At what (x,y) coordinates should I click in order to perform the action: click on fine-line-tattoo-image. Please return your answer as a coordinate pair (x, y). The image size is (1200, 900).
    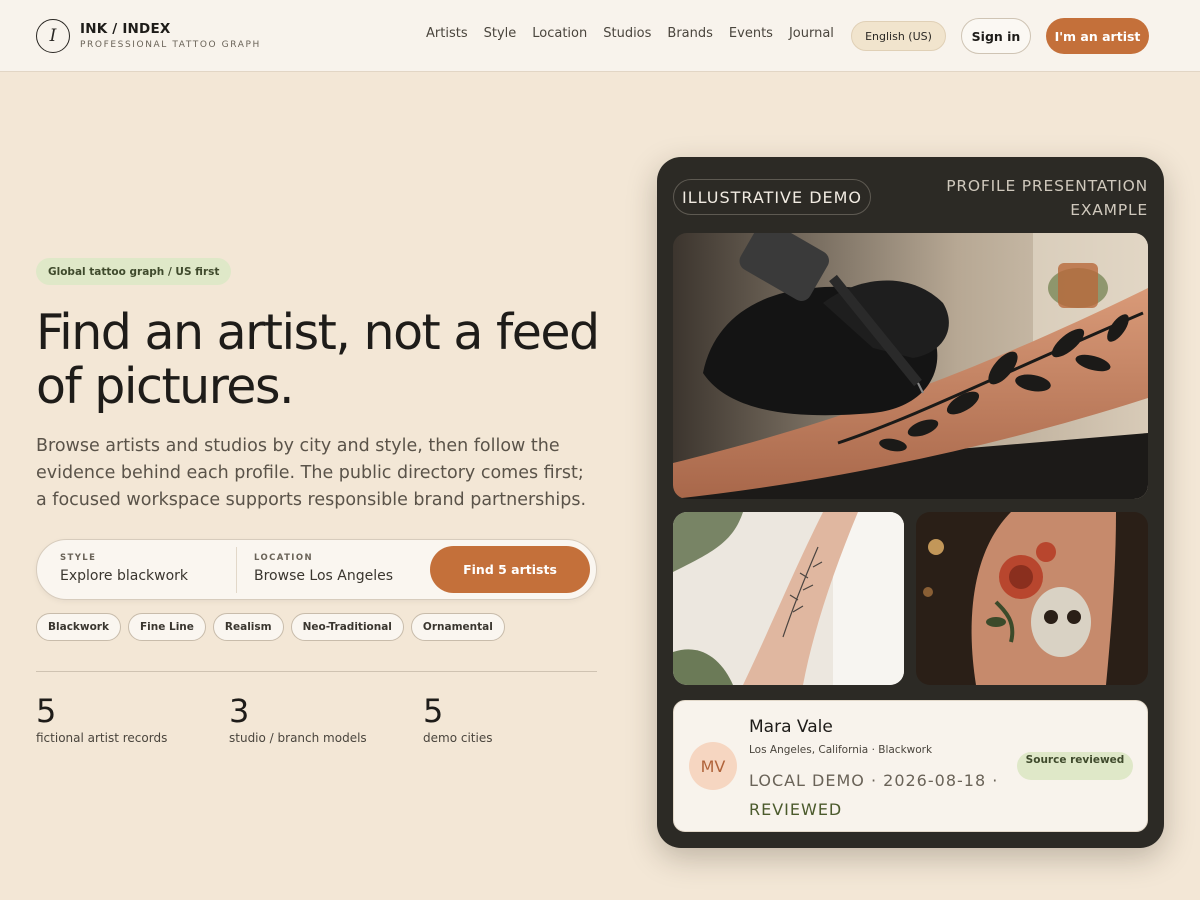
    Looking at the image, I should click on (788, 598).